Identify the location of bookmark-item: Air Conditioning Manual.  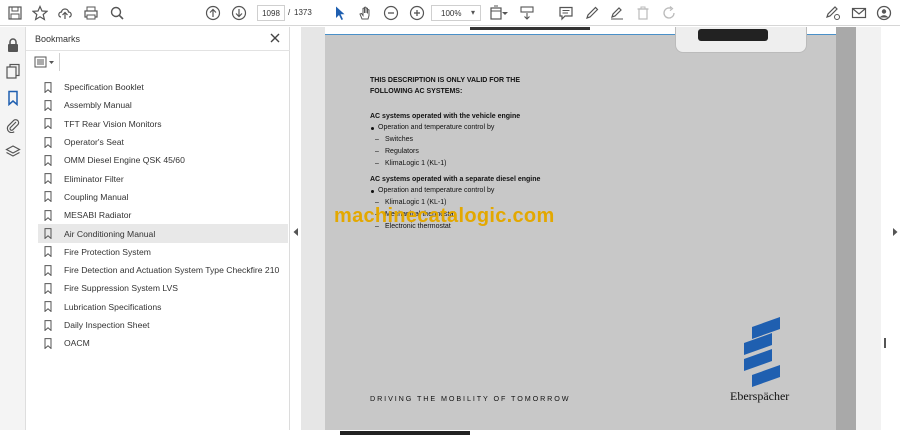
(163, 233).